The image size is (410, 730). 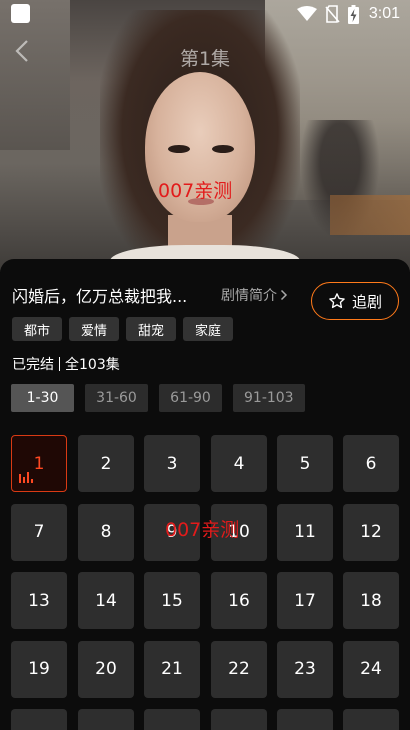 I want to click on episode-number: 15, so click(x=172, y=600).